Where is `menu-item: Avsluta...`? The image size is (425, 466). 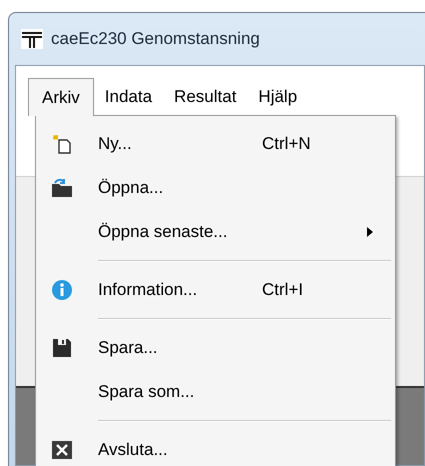
menu-item: Avsluta... is located at coordinates (215, 447).